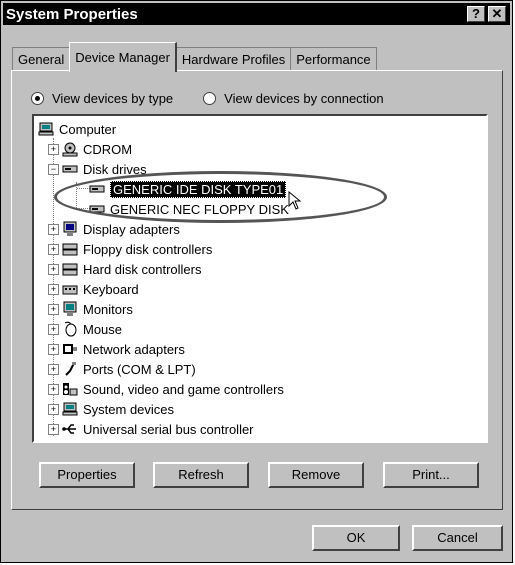  I want to click on tree-item-network-adapters: Network adapters, so click(123, 349).